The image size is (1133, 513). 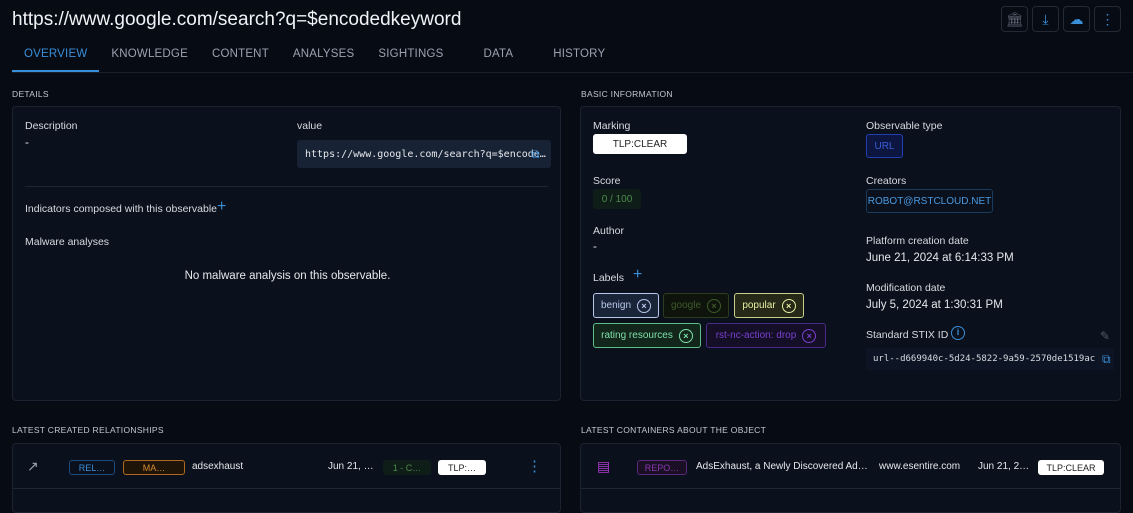 I want to click on tab-analyses: ANALYSES, so click(x=323, y=56).